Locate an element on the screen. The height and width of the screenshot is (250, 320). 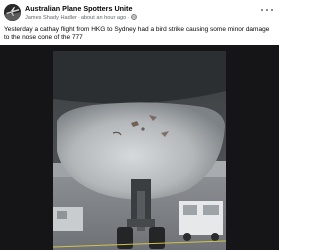
post-meta: James Shady Hadler·about an hour ago· is located at coordinates (81, 18).